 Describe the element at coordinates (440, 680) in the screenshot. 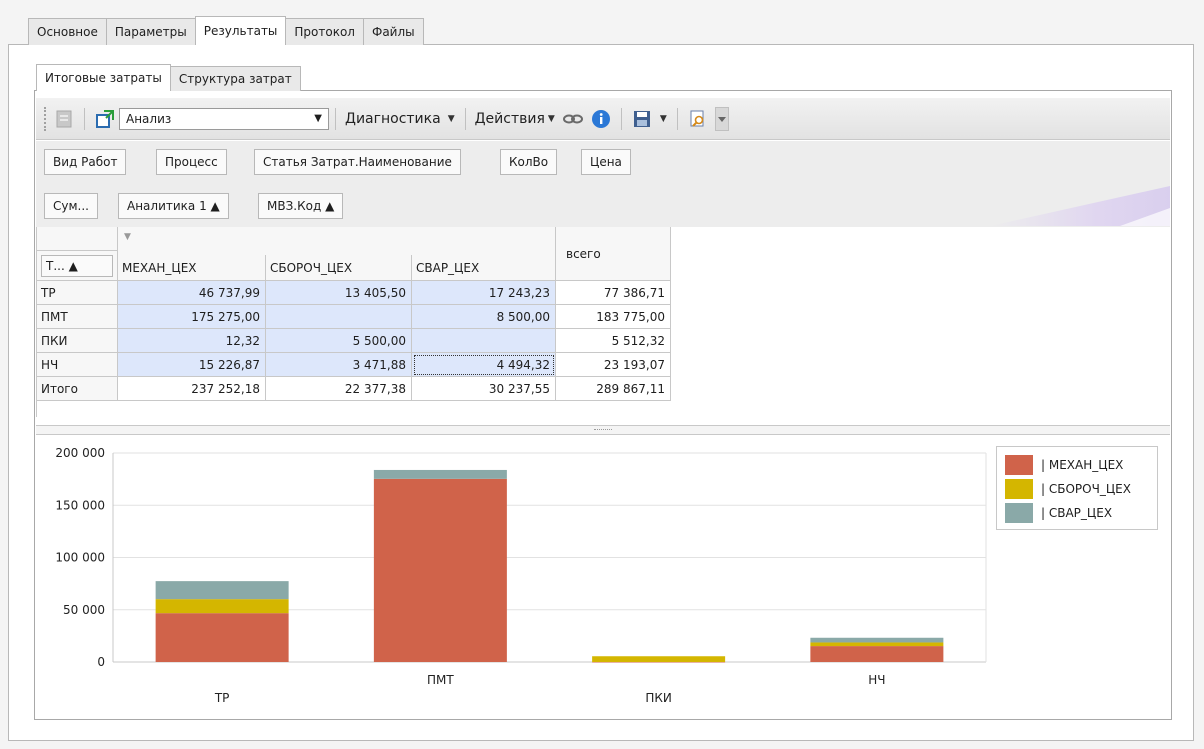

I see `x-tick-label: ПМТ` at that location.